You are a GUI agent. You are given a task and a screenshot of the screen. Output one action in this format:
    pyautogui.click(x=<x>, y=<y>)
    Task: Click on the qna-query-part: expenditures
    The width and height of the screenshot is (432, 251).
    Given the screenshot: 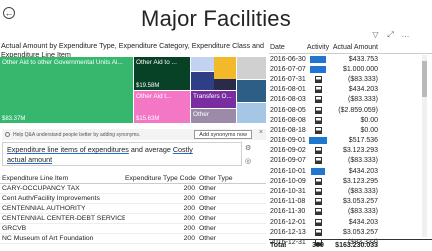 What is the action you would take?
    pyautogui.click(x=108, y=149)
    